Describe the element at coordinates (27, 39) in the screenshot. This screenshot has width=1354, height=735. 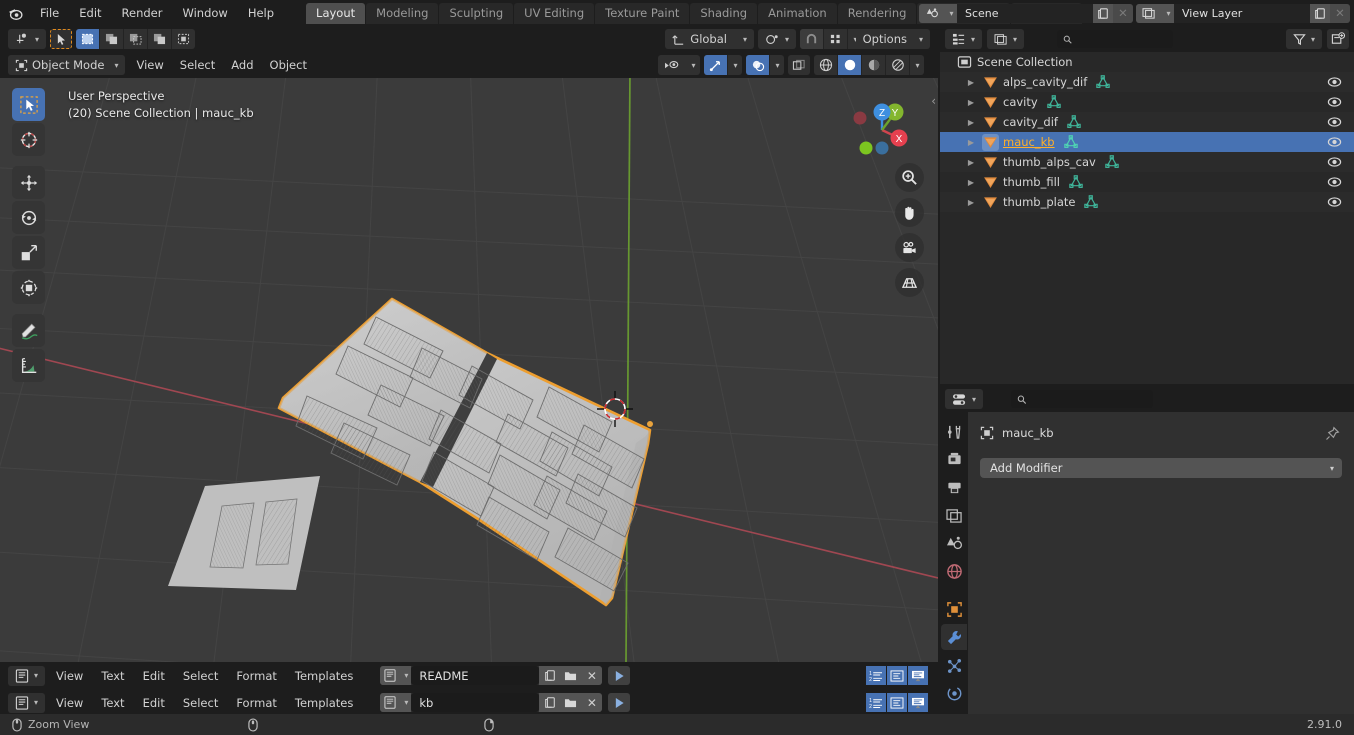
I see `active-tool-icon: ▾` at that location.